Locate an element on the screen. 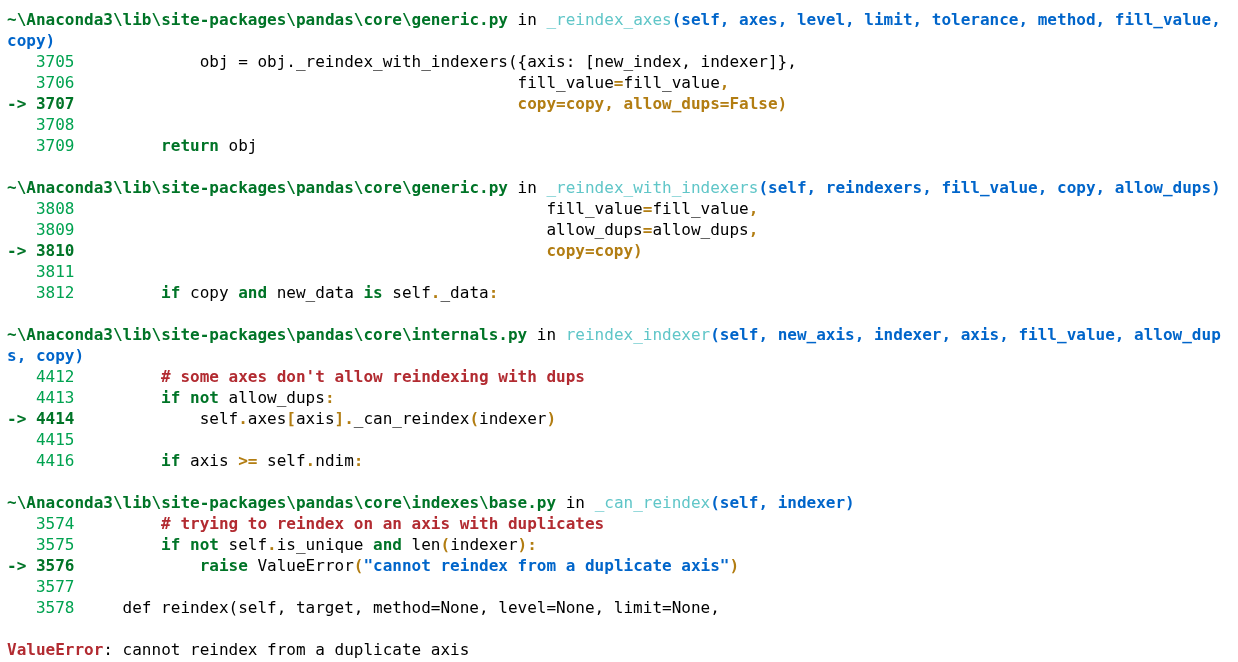 The height and width of the screenshot is (662, 1238). code-line: allow_dups=allow_dups, is located at coordinates (652, 229).